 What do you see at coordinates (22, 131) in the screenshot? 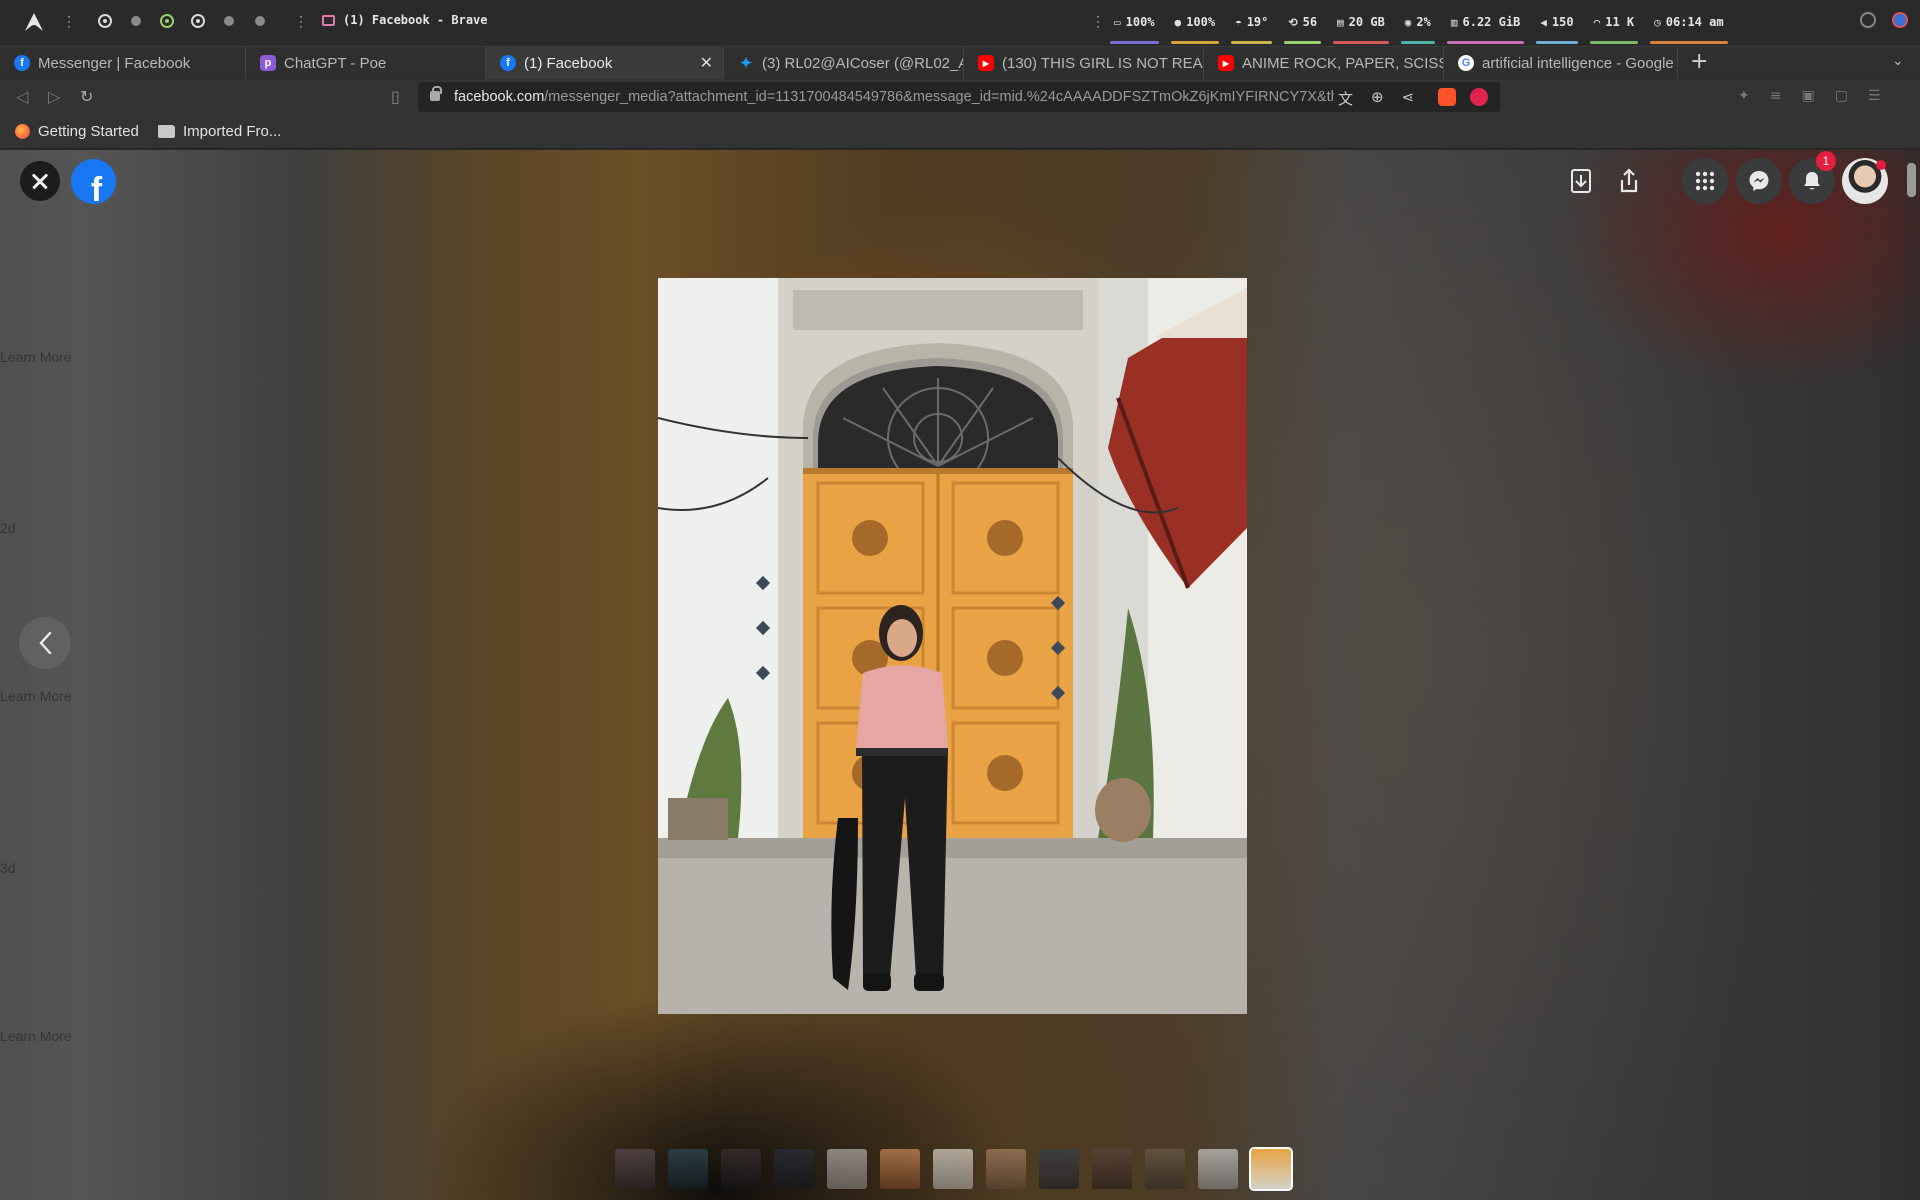
I see `firefox-icon` at bounding box center [22, 131].